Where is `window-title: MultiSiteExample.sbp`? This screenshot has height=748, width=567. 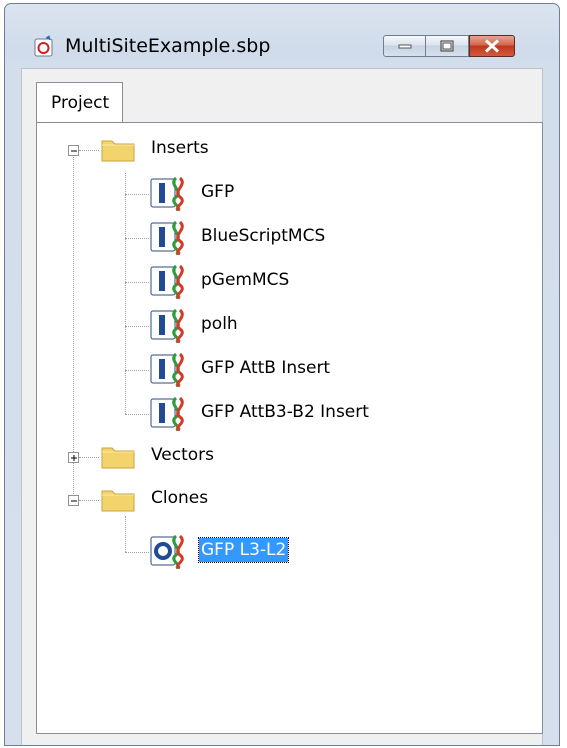 window-title: MultiSiteExample.sbp is located at coordinates (168, 46).